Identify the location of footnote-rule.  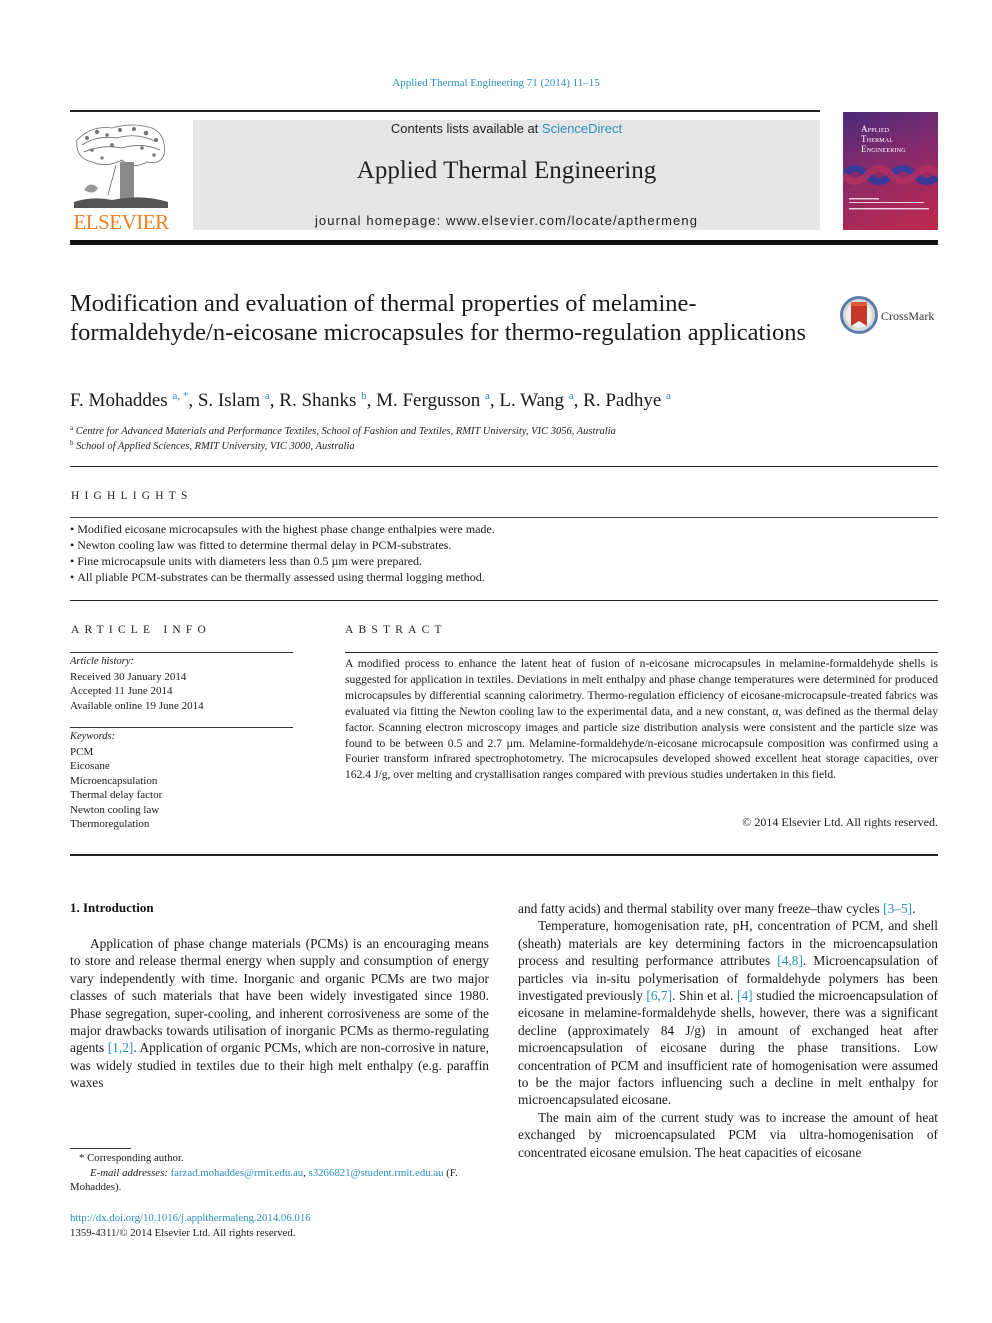
(100, 1148).